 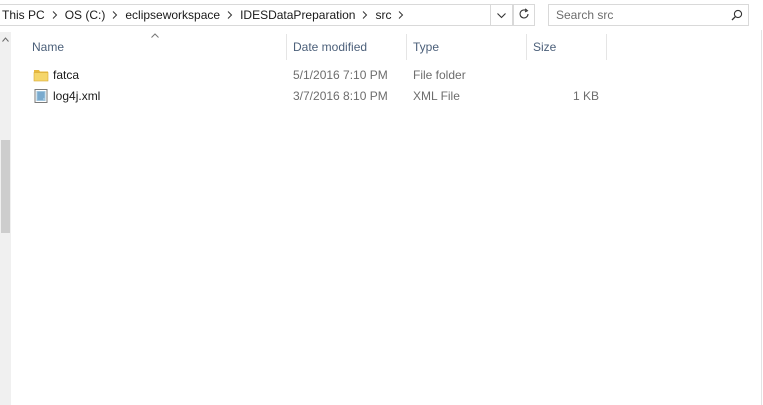 I want to click on file-date-modified: 5/1/2016 7:10 PM, so click(x=340, y=75).